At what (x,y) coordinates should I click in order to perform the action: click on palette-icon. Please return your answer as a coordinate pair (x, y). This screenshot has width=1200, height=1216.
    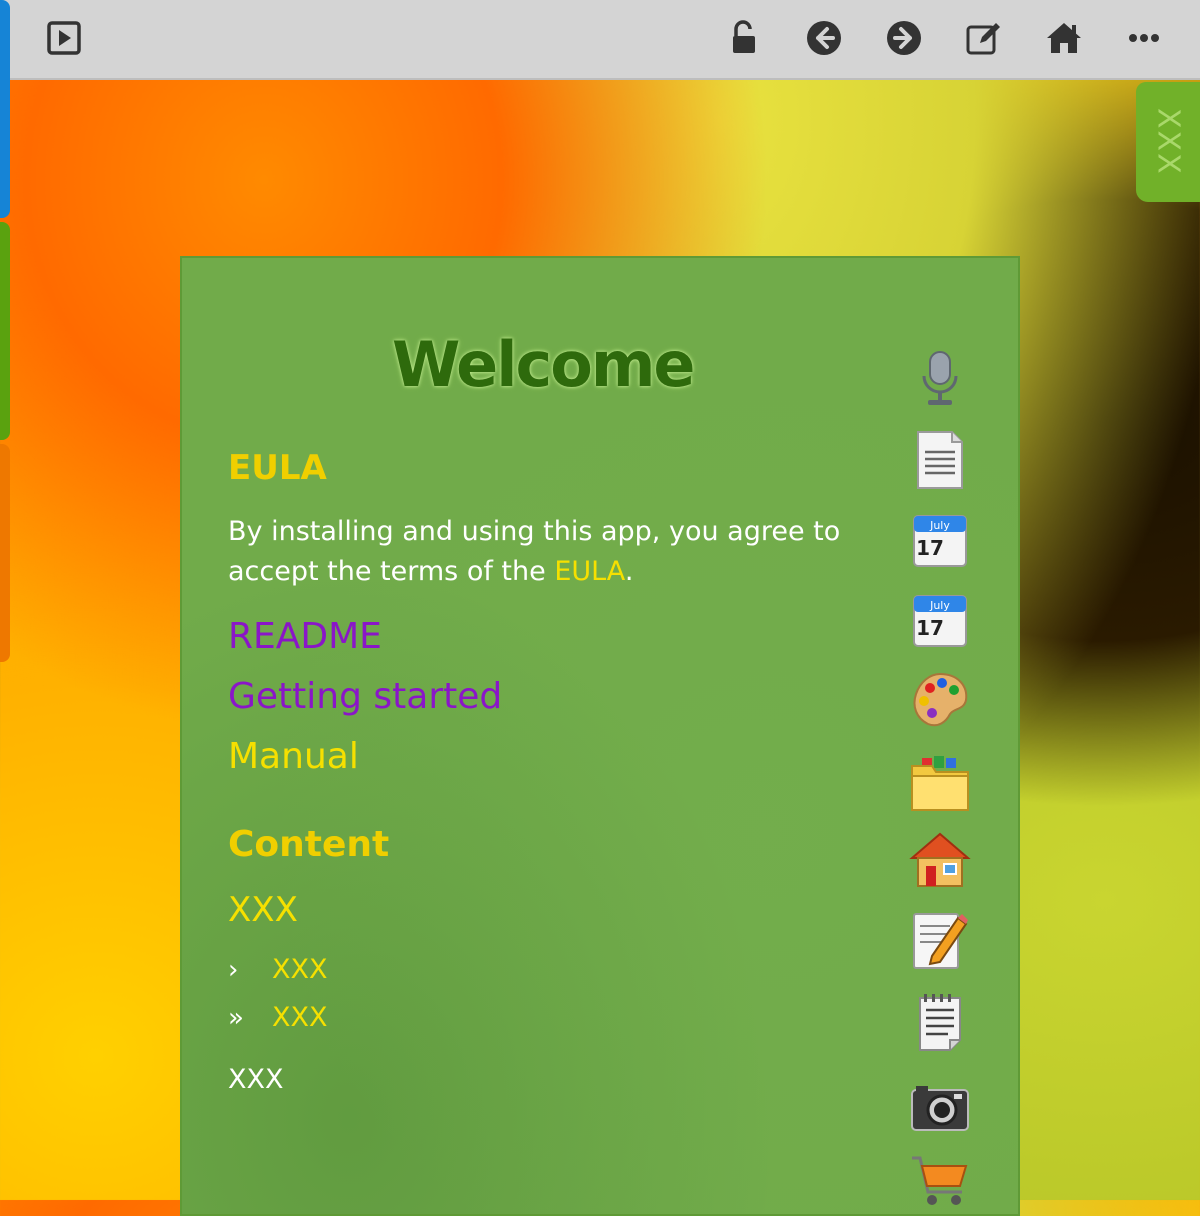
    Looking at the image, I should click on (940, 700).